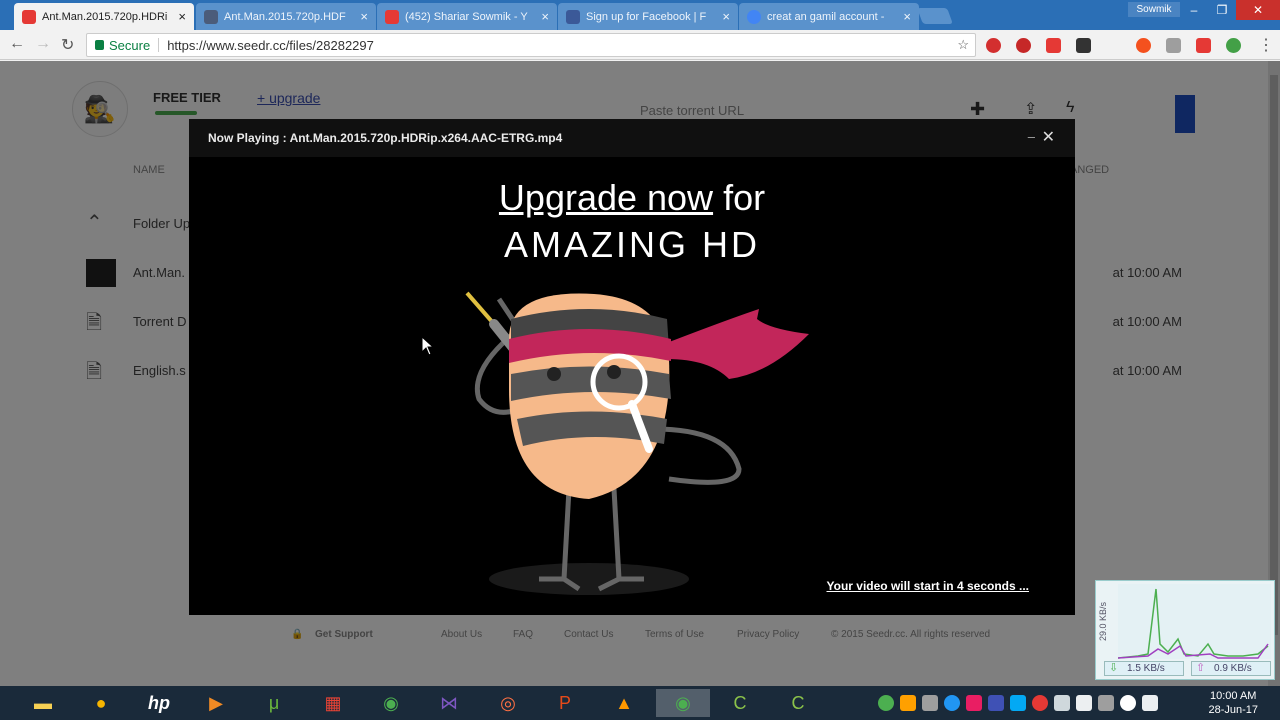 The height and width of the screenshot is (720, 1280). Describe the element at coordinates (798, 703) in the screenshot. I see `camtasia-recorder-icon: C` at that location.